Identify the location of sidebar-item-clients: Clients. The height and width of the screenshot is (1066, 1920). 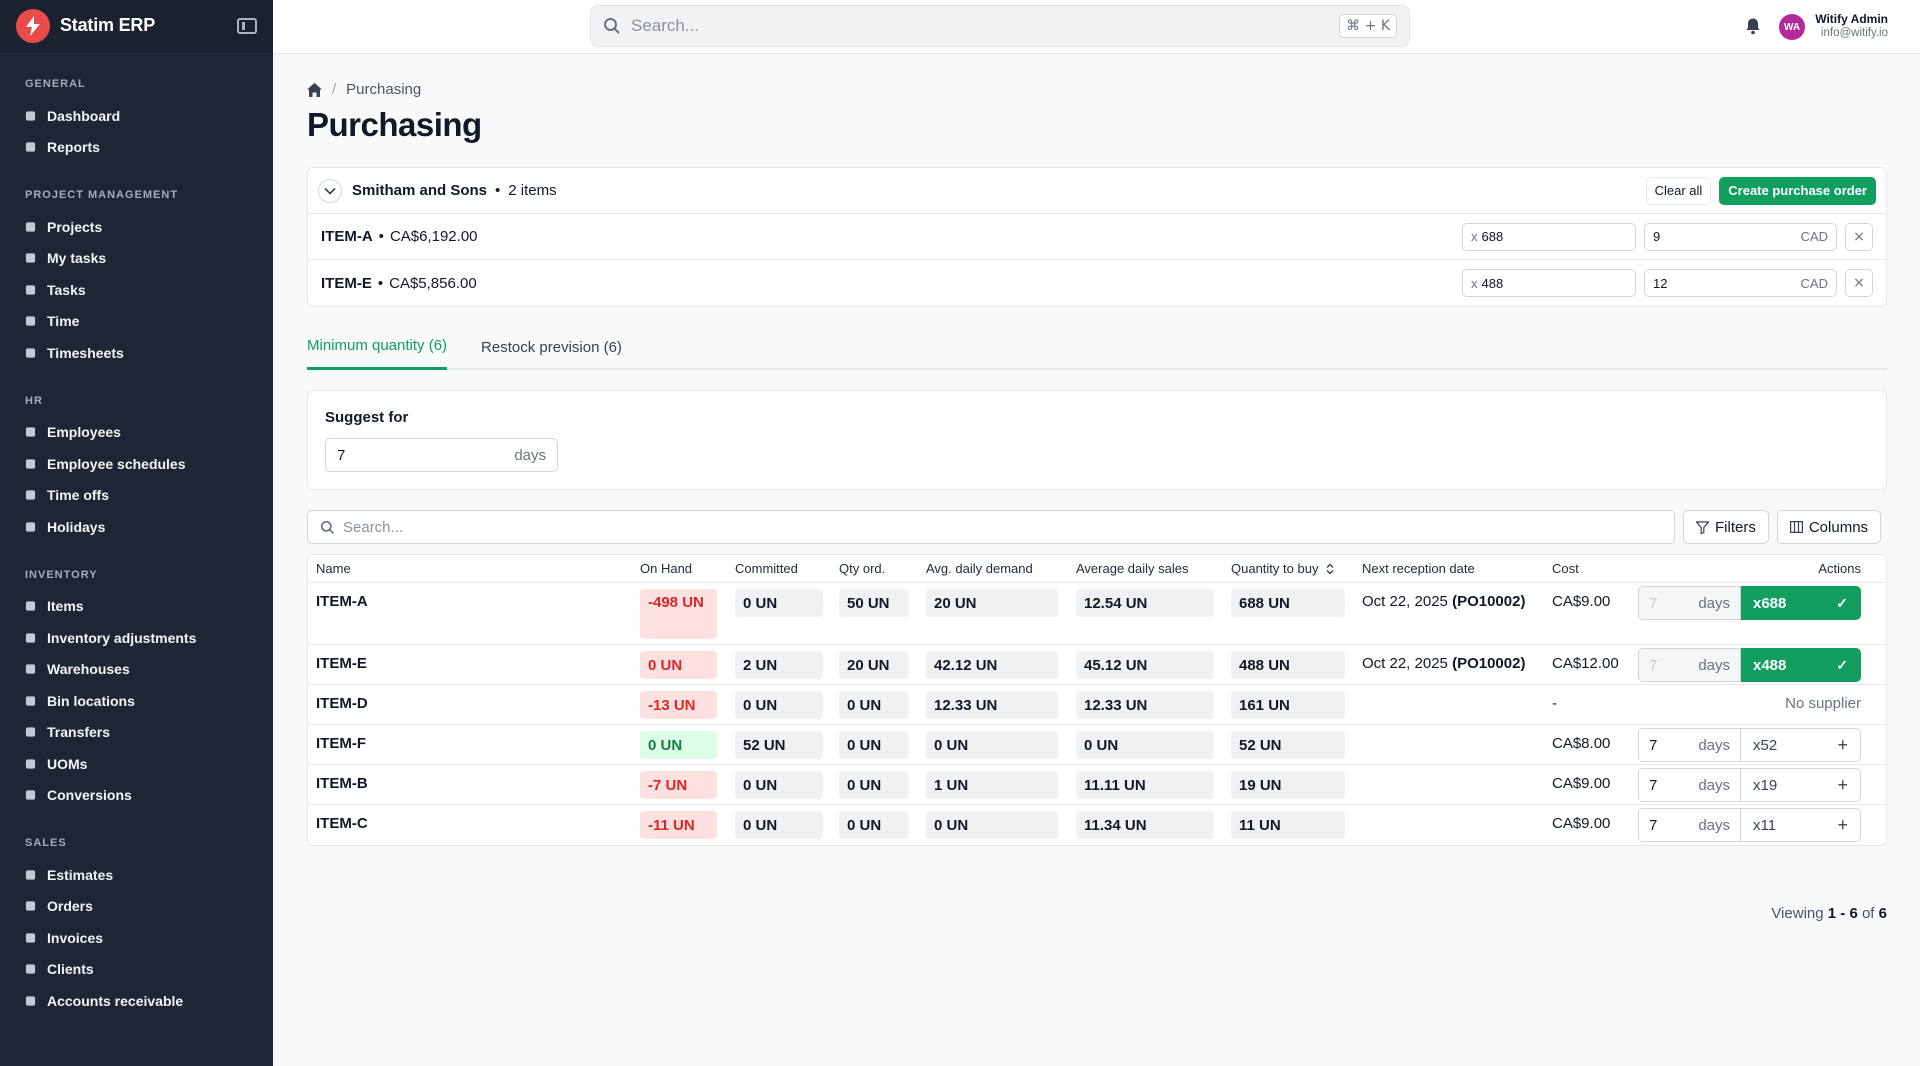
(136, 970).